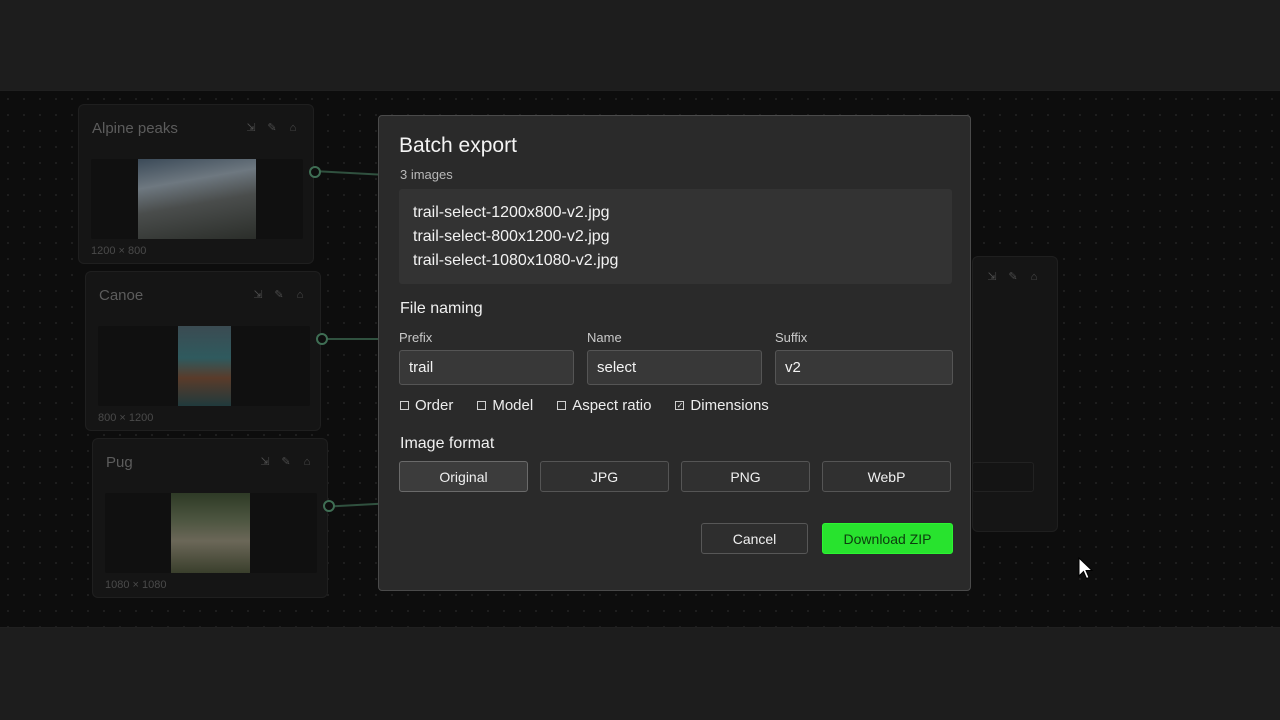 This screenshot has height=720, width=1280. I want to click on suffix-input, so click(864, 367).